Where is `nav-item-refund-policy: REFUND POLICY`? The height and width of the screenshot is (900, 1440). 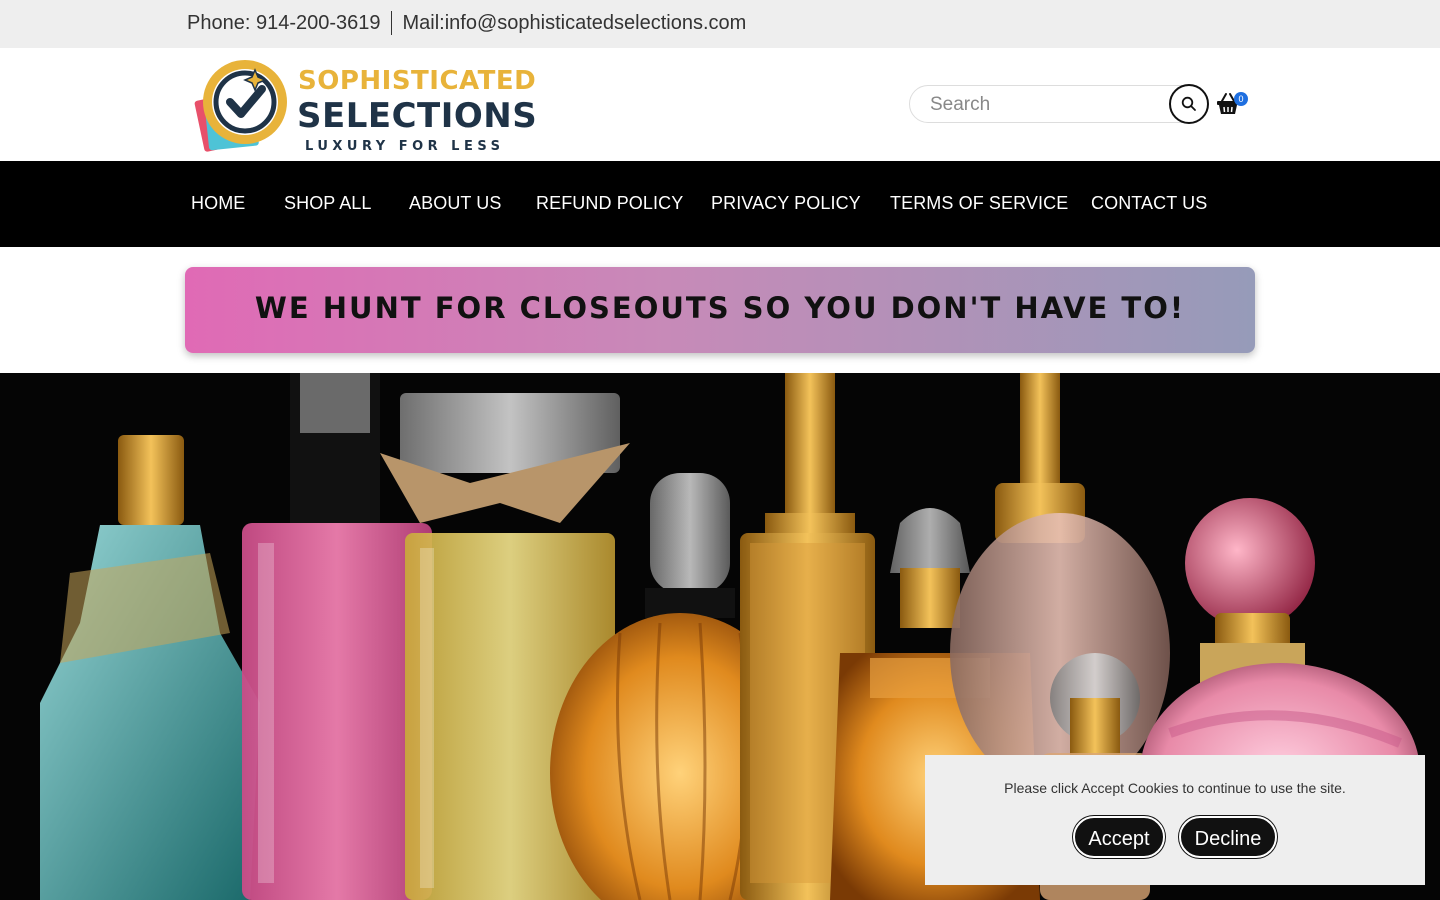 nav-item-refund-policy: REFUND POLICY is located at coordinates (609, 203).